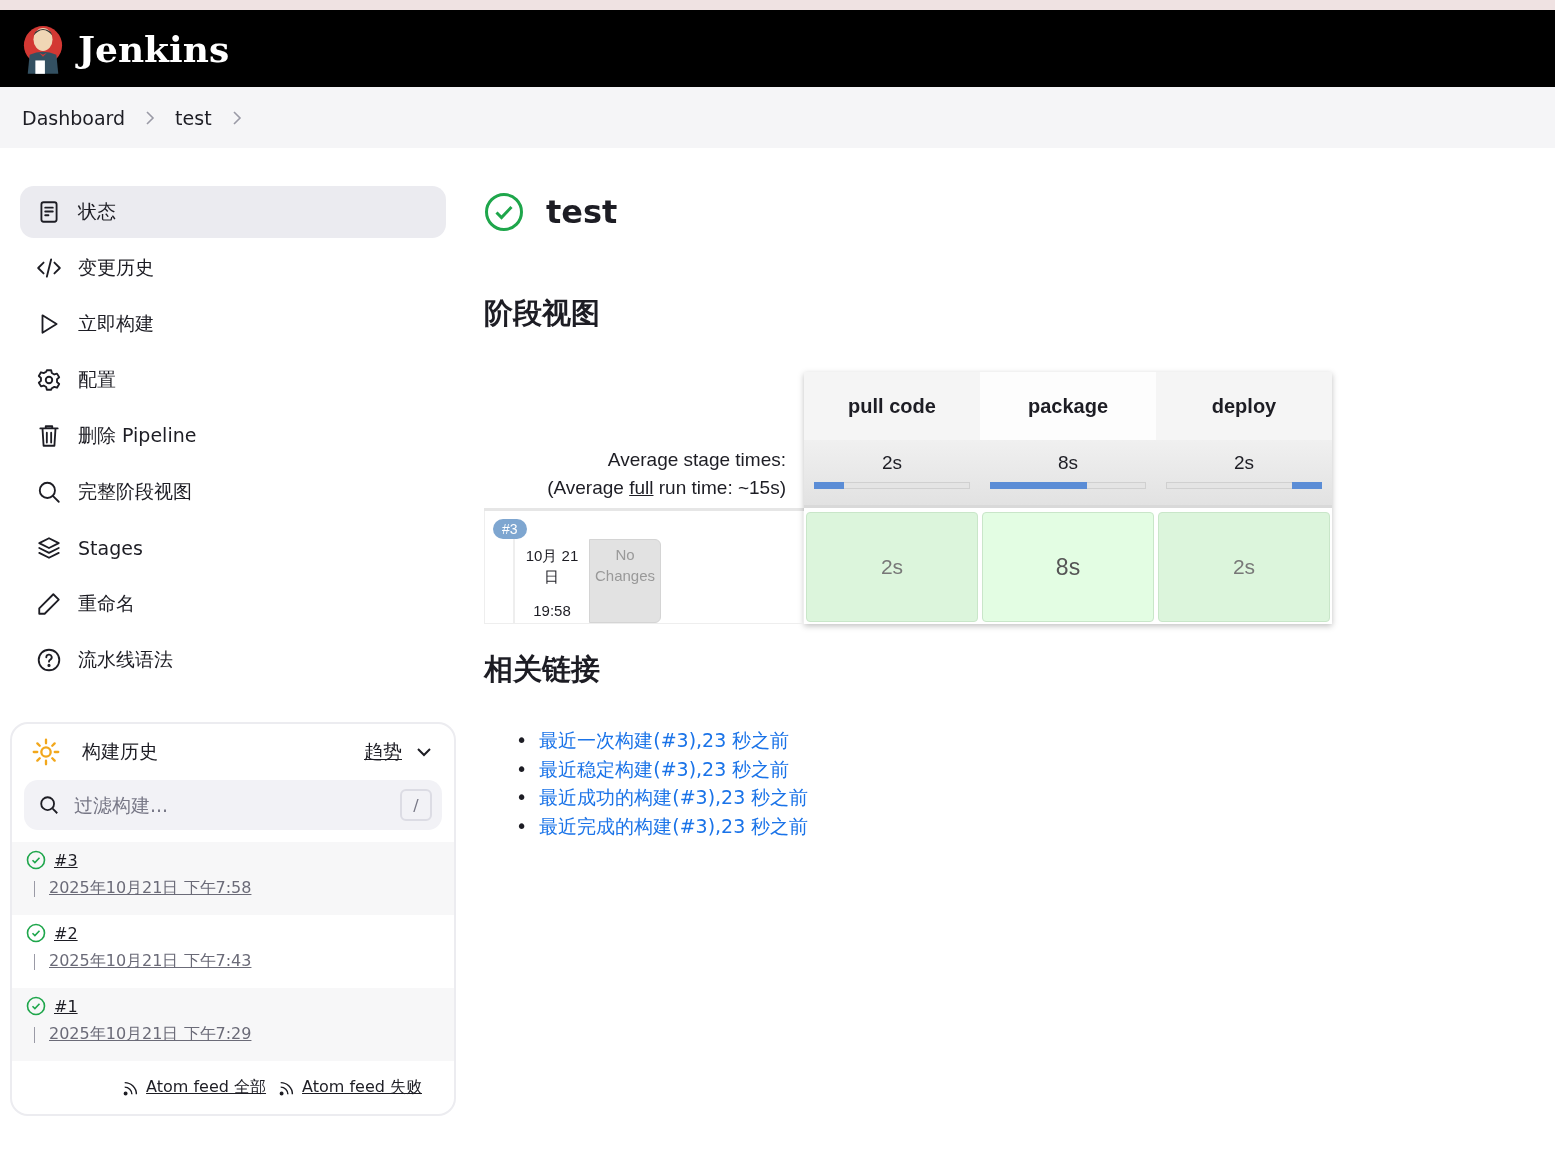  Describe the element at coordinates (46, 752) in the screenshot. I see `sun-icon` at that location.